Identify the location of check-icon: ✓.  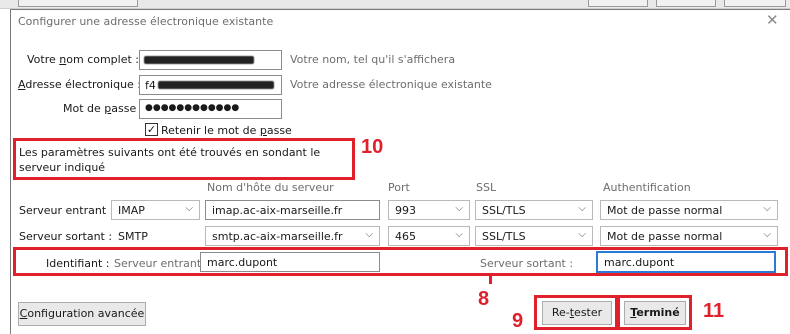
(151, 129).